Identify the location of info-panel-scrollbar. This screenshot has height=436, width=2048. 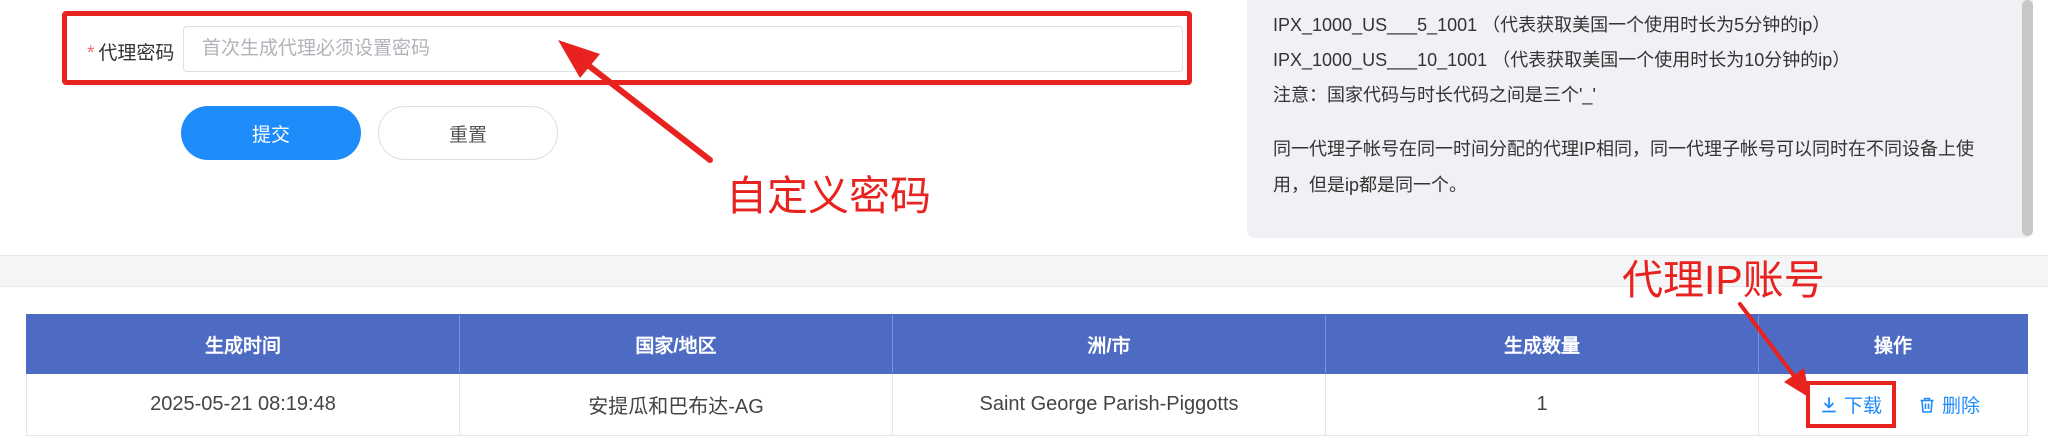
(2027, 118).